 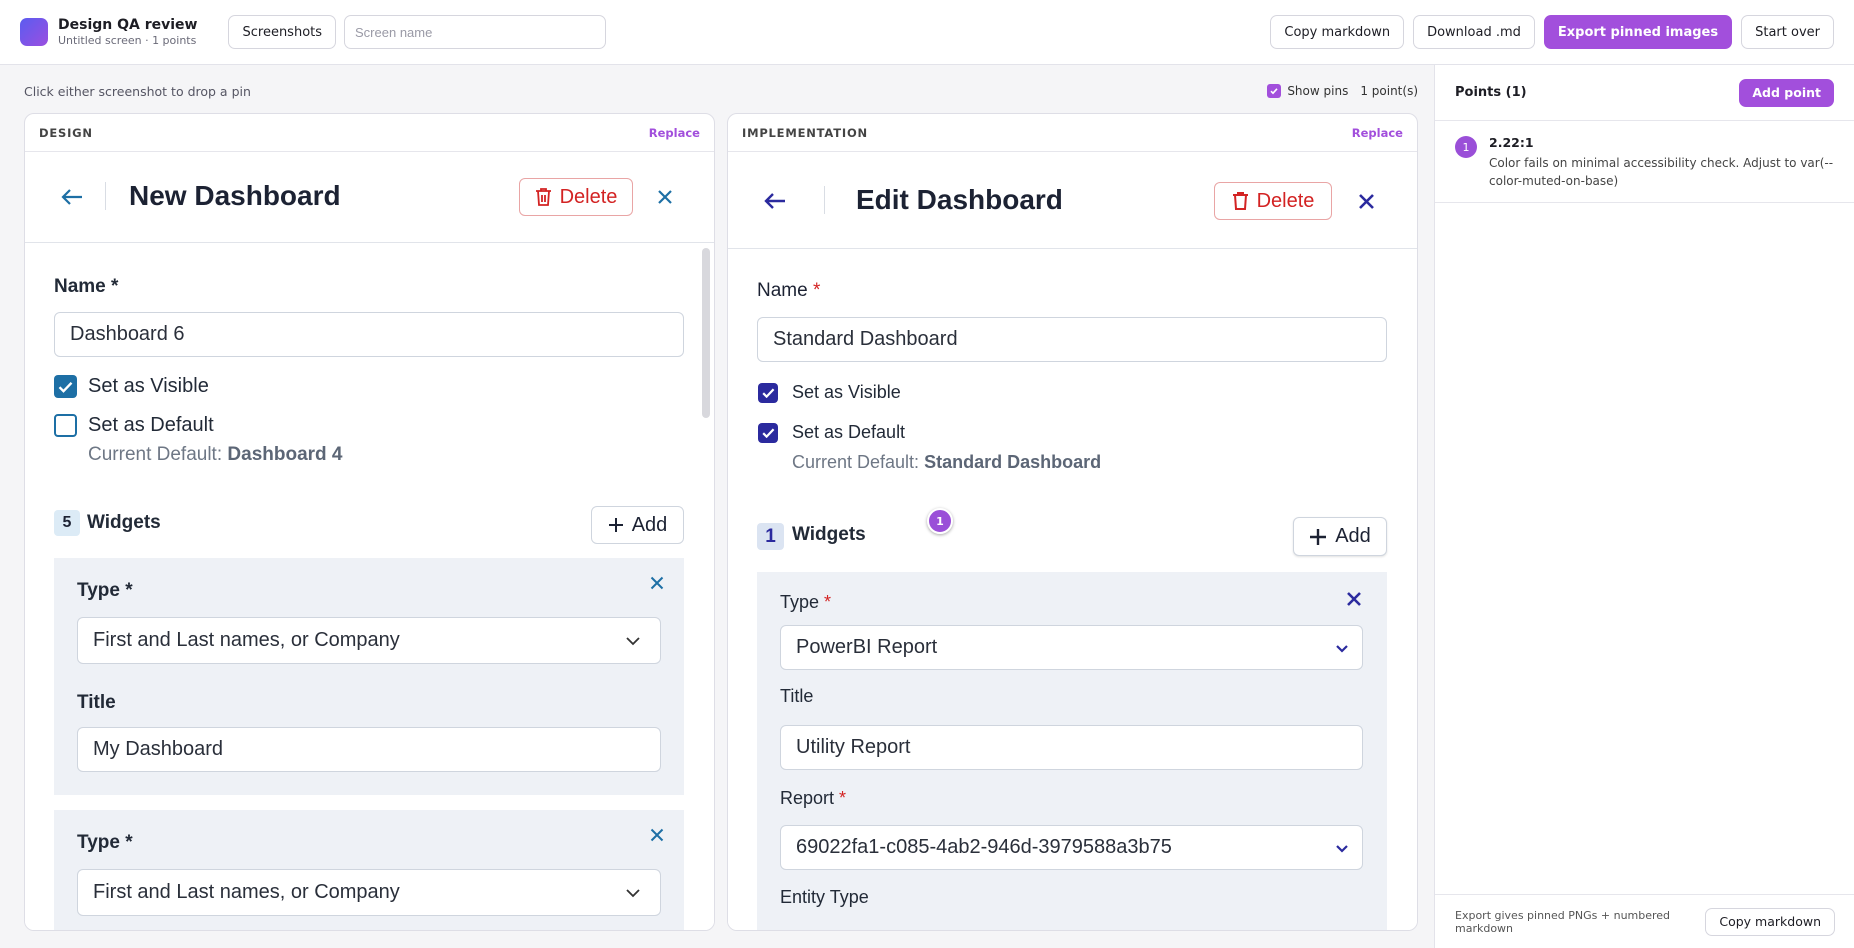 What do you see at coordinates (1786, 92) in the screenshot?
I see `add-point-button: Add point` at bounding box center [1786, 92].